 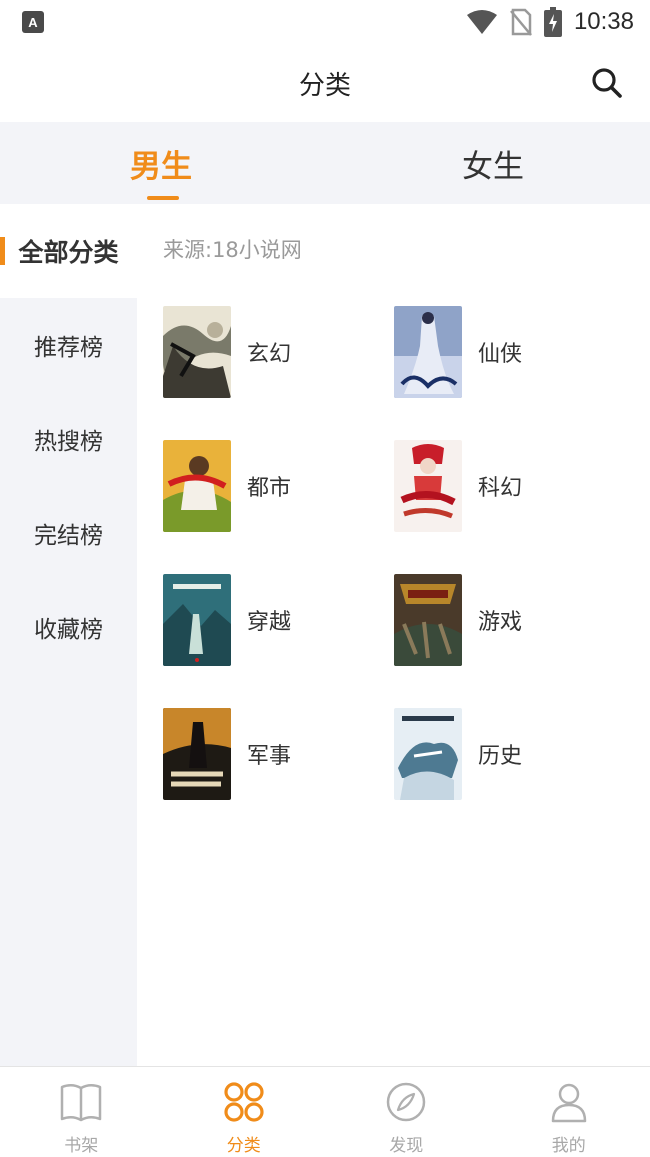 What do you see at coordinates (68, 627) in the screenshot?
I see `sidebar-item-favorites: 收藏榜` at bounding box center [68, 627].